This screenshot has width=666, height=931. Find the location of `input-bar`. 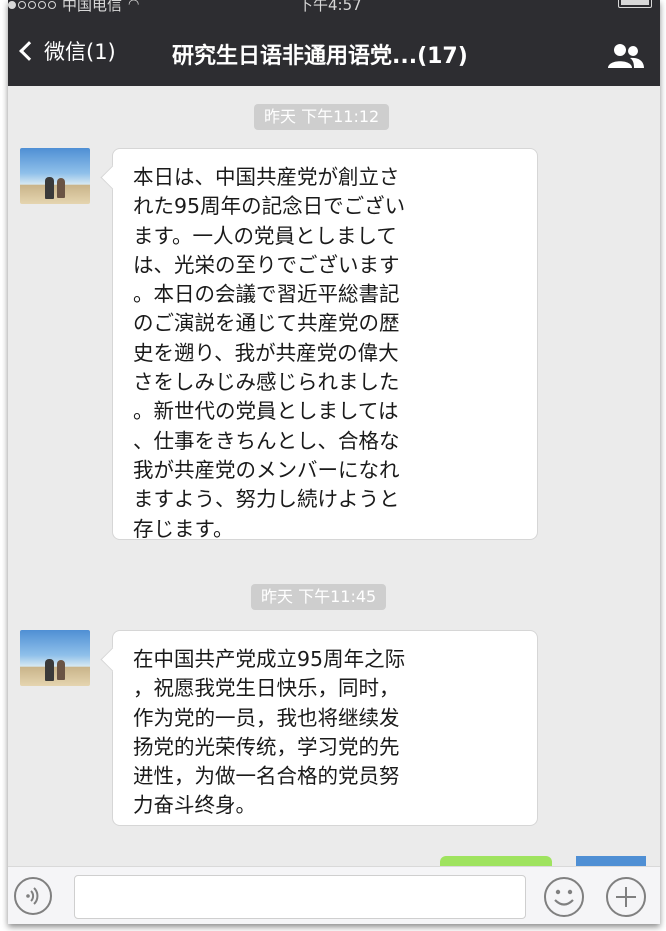

input-bar is located at coordinates (334, 895).